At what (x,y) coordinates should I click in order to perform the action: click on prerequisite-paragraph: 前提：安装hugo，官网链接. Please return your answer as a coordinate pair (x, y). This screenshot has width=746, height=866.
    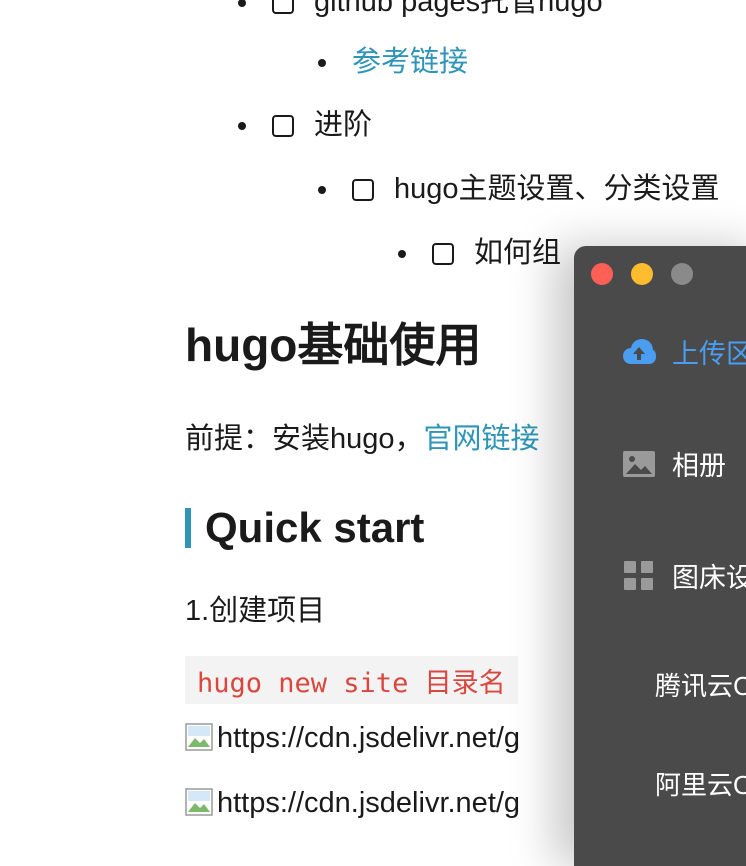
    Looking at the image, I should click on (362, 439).